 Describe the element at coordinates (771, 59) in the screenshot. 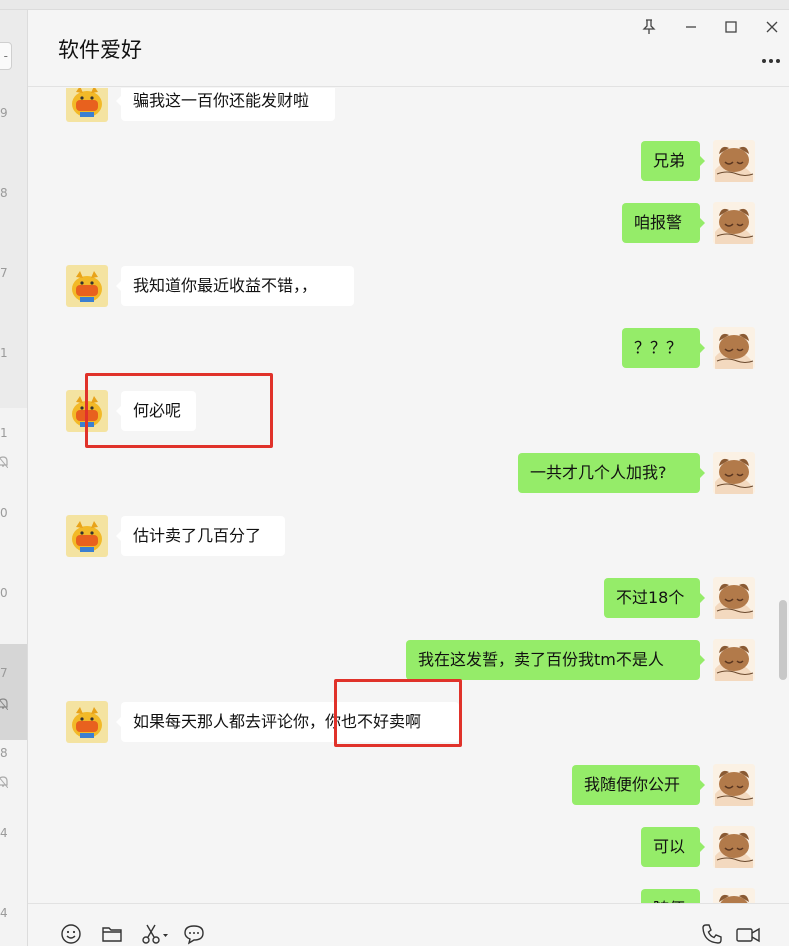

I see `more-options-icon` at that location.